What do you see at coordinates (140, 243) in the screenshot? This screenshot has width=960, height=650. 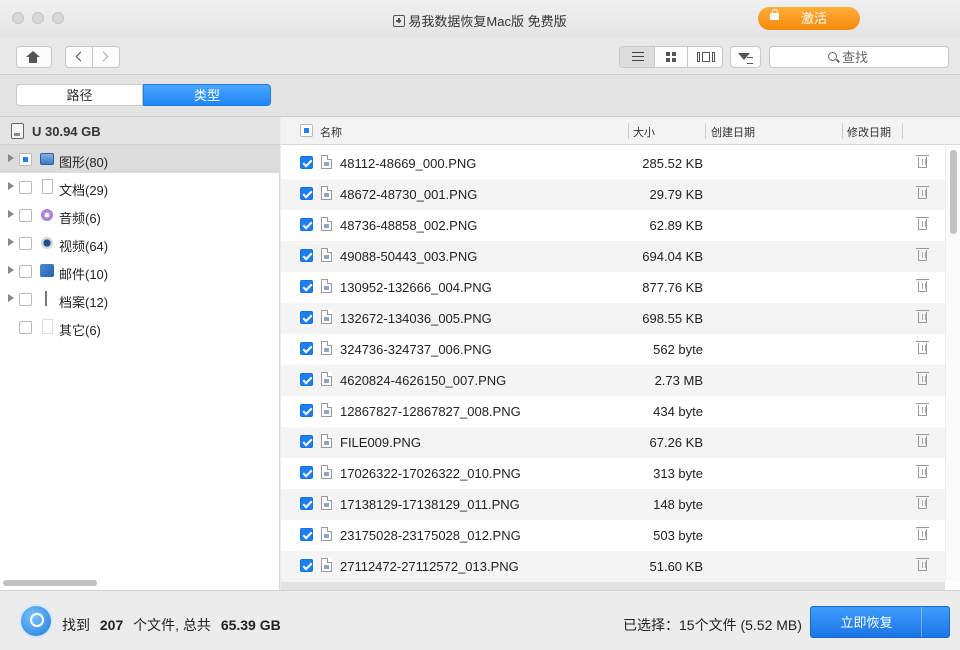 I see `sidebar-item-3: 视频(64)` at bounding box center [140, 243].